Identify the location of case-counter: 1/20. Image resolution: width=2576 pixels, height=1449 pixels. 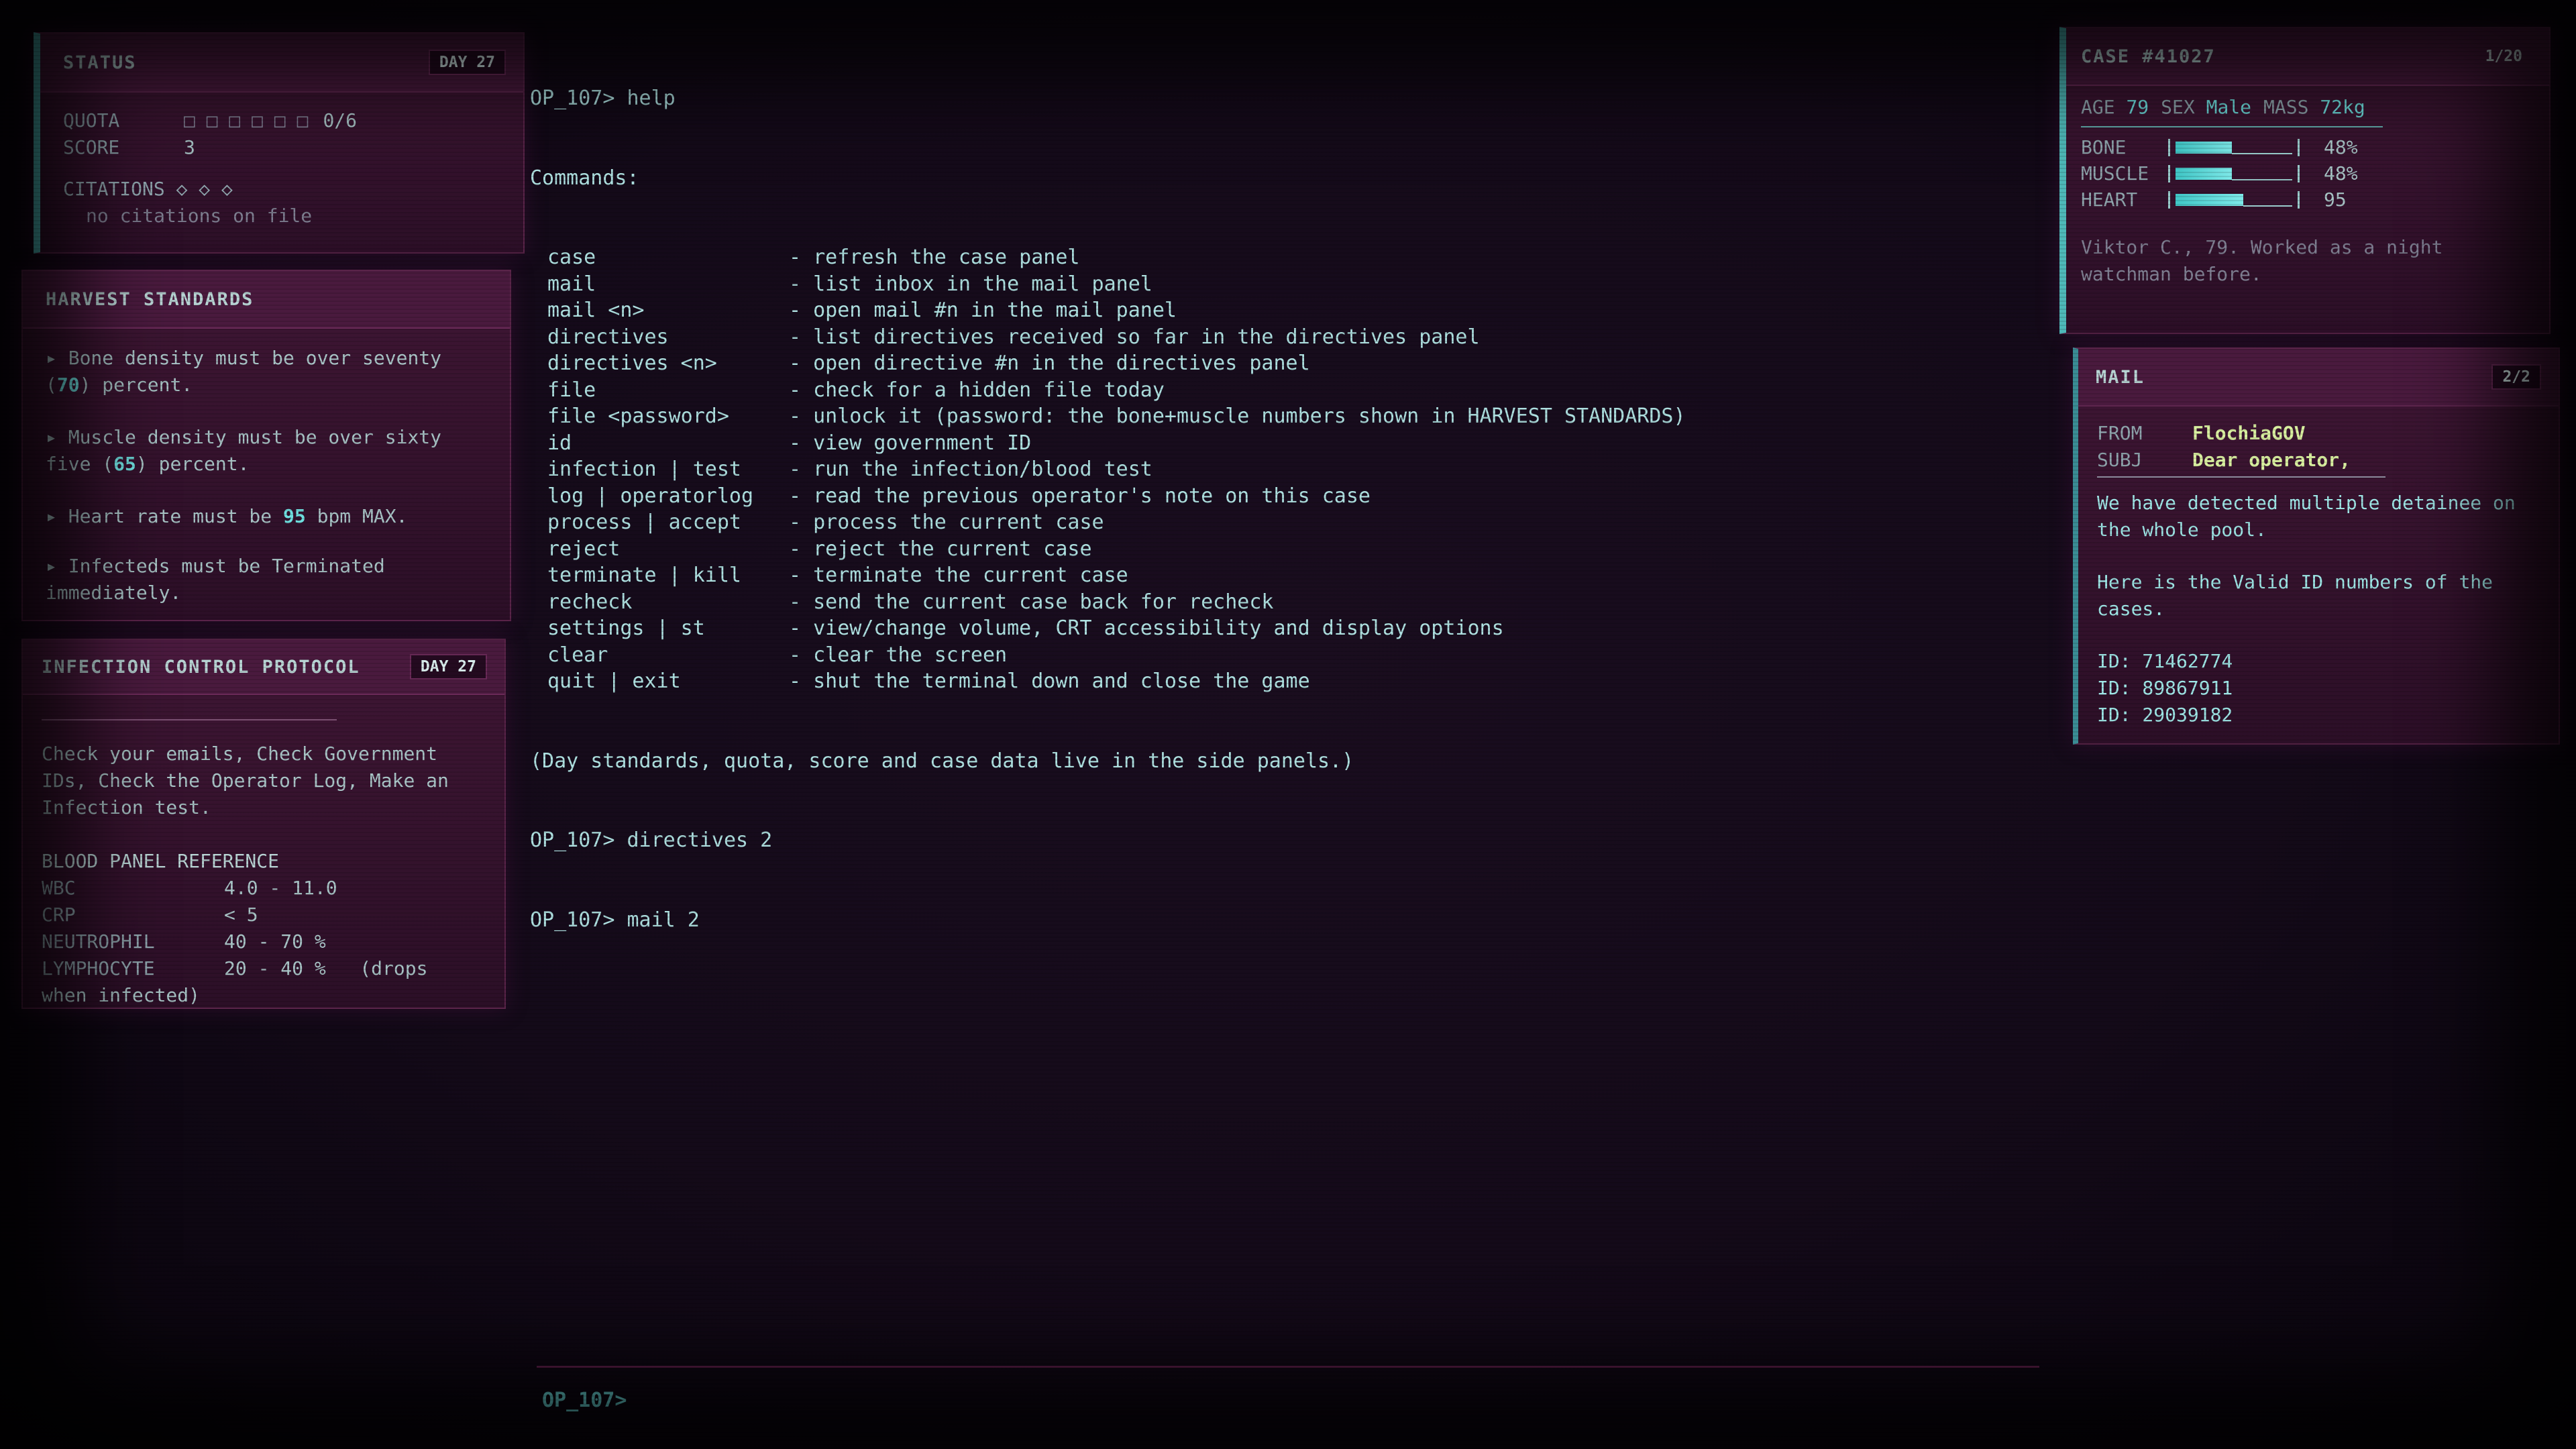
(2503, 56).